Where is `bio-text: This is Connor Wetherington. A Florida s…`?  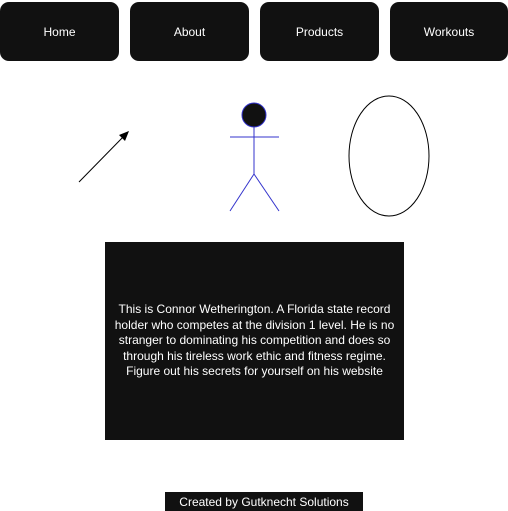 bio-text: This is Connor Wetherington. A Florida s… is located at coordinates (254, 340).